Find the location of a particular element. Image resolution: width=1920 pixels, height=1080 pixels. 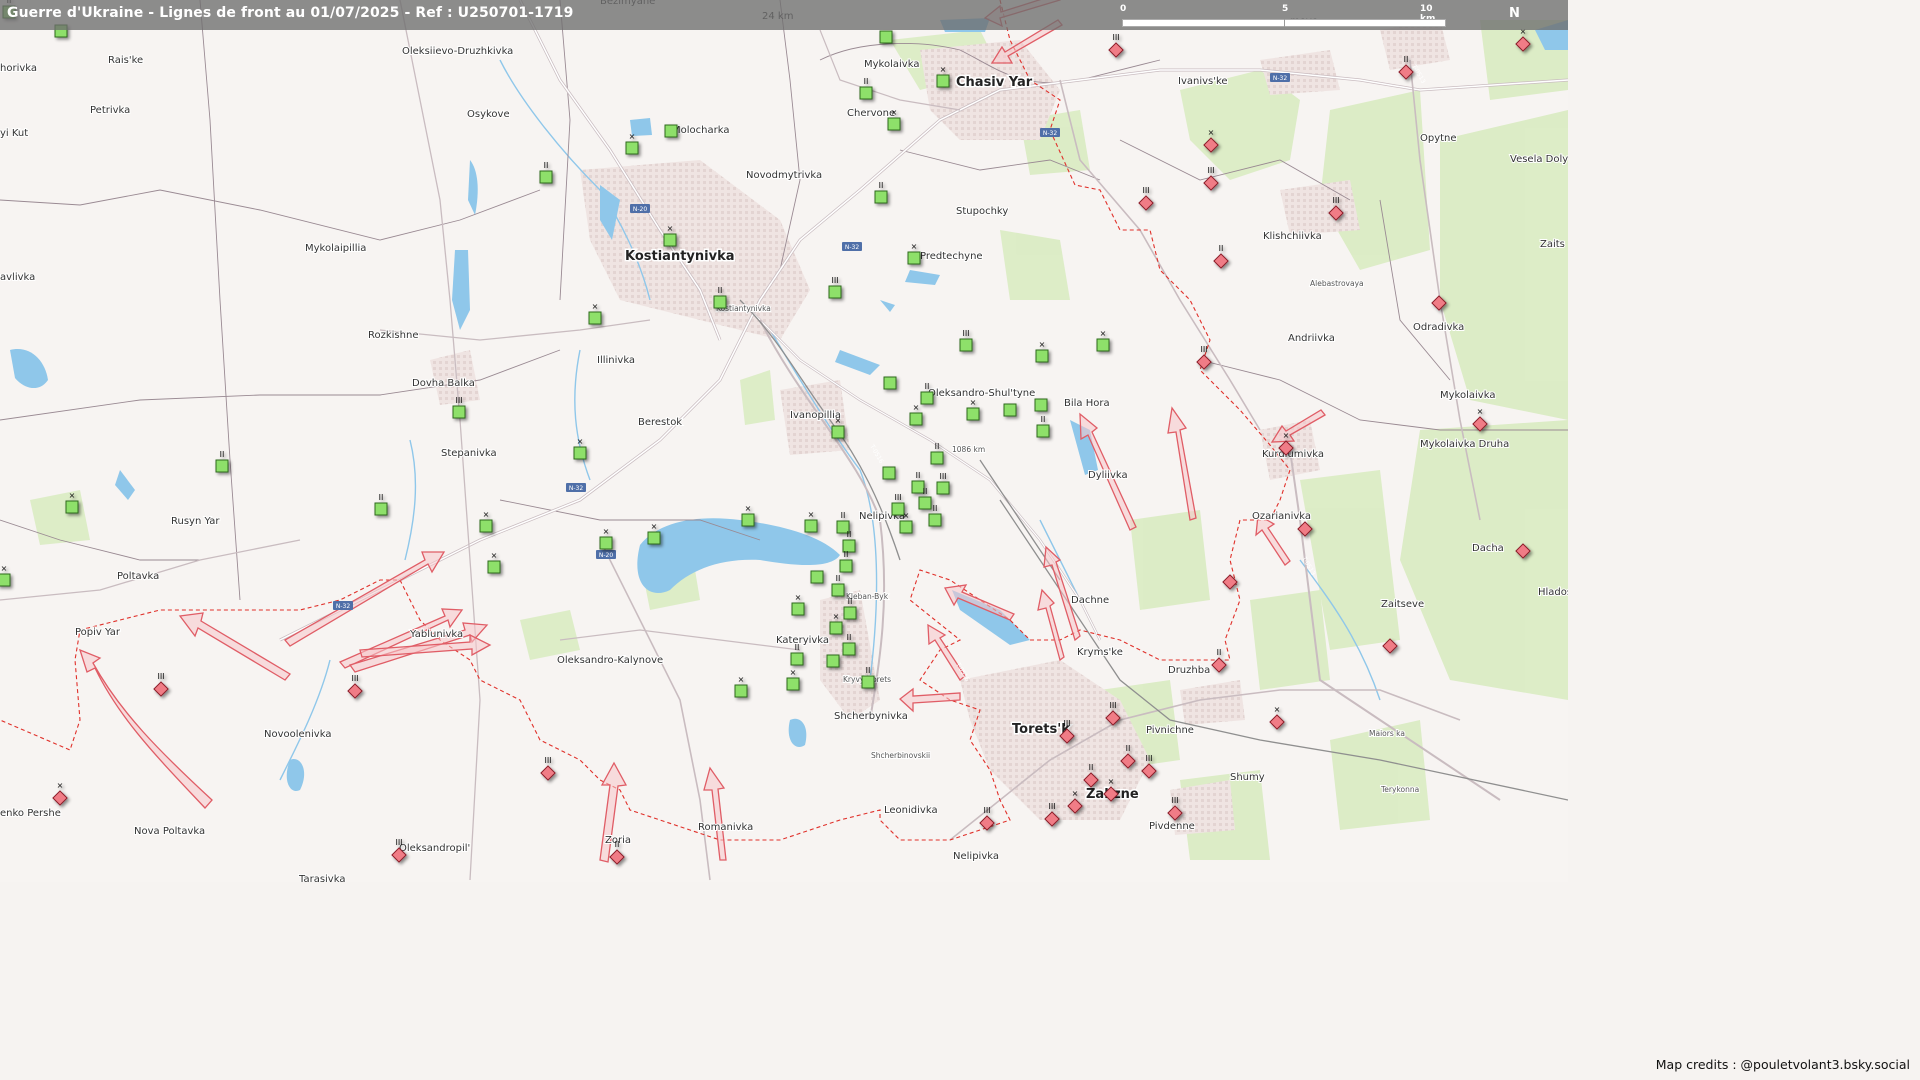

place-label: enko Pershe is located at coordinates (30, 813).